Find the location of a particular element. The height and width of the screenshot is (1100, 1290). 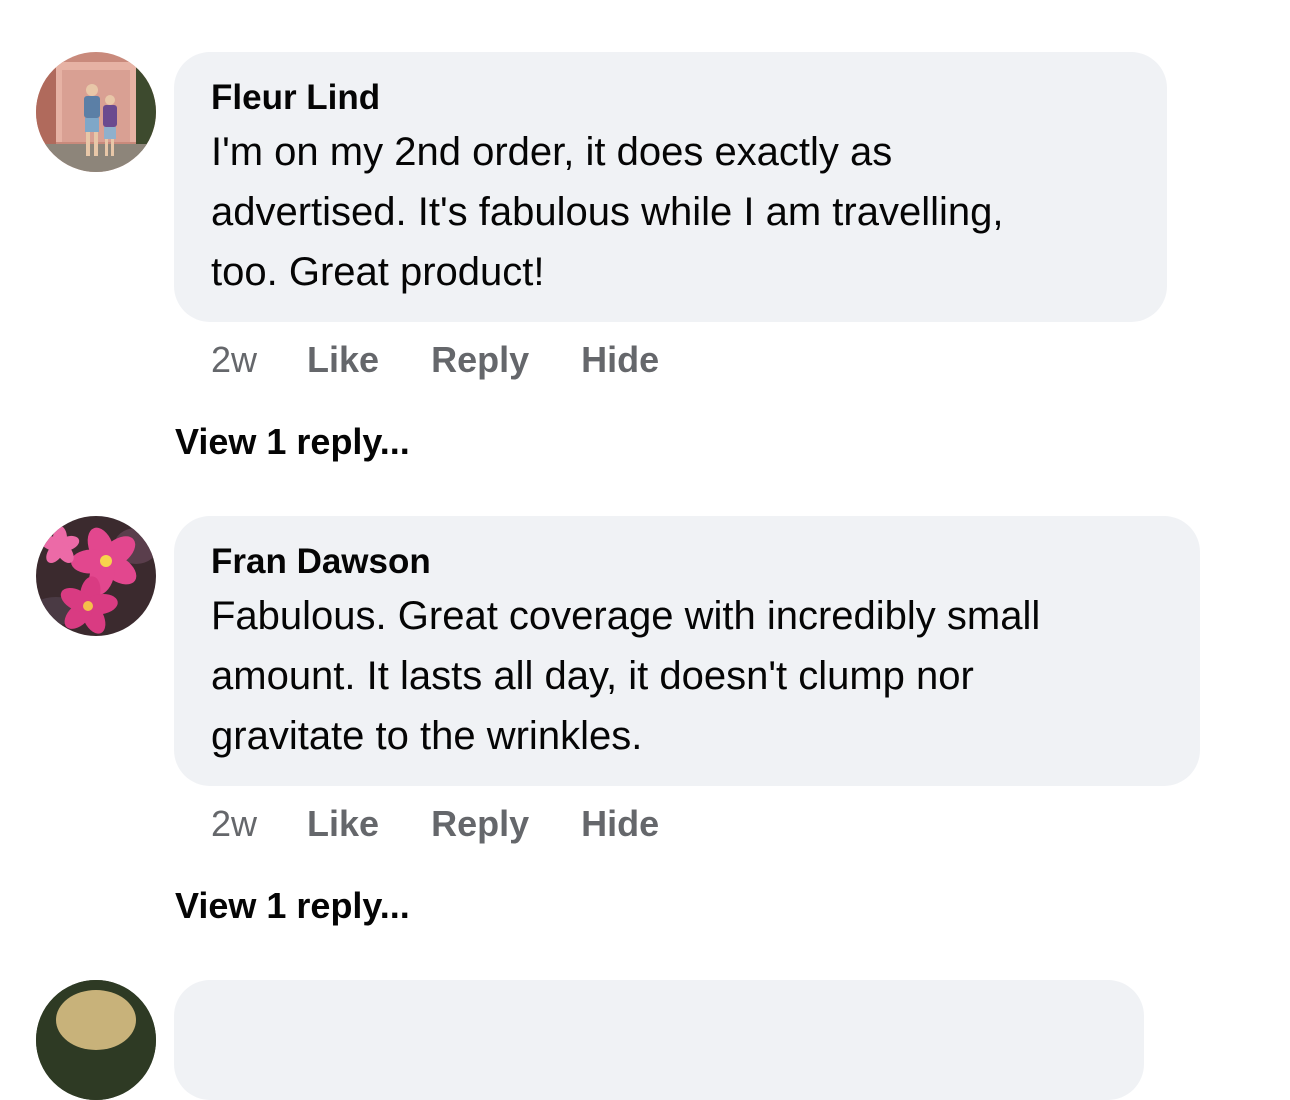

person-avatar-icon is located at coordinates (96, 1040).